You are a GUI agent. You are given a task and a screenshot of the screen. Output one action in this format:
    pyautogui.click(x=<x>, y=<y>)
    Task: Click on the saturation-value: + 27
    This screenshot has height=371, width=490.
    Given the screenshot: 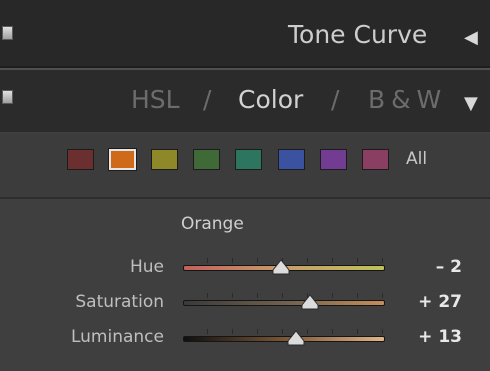 What is the action you would take?
    pyautogui.click(x=440, y=302)
    